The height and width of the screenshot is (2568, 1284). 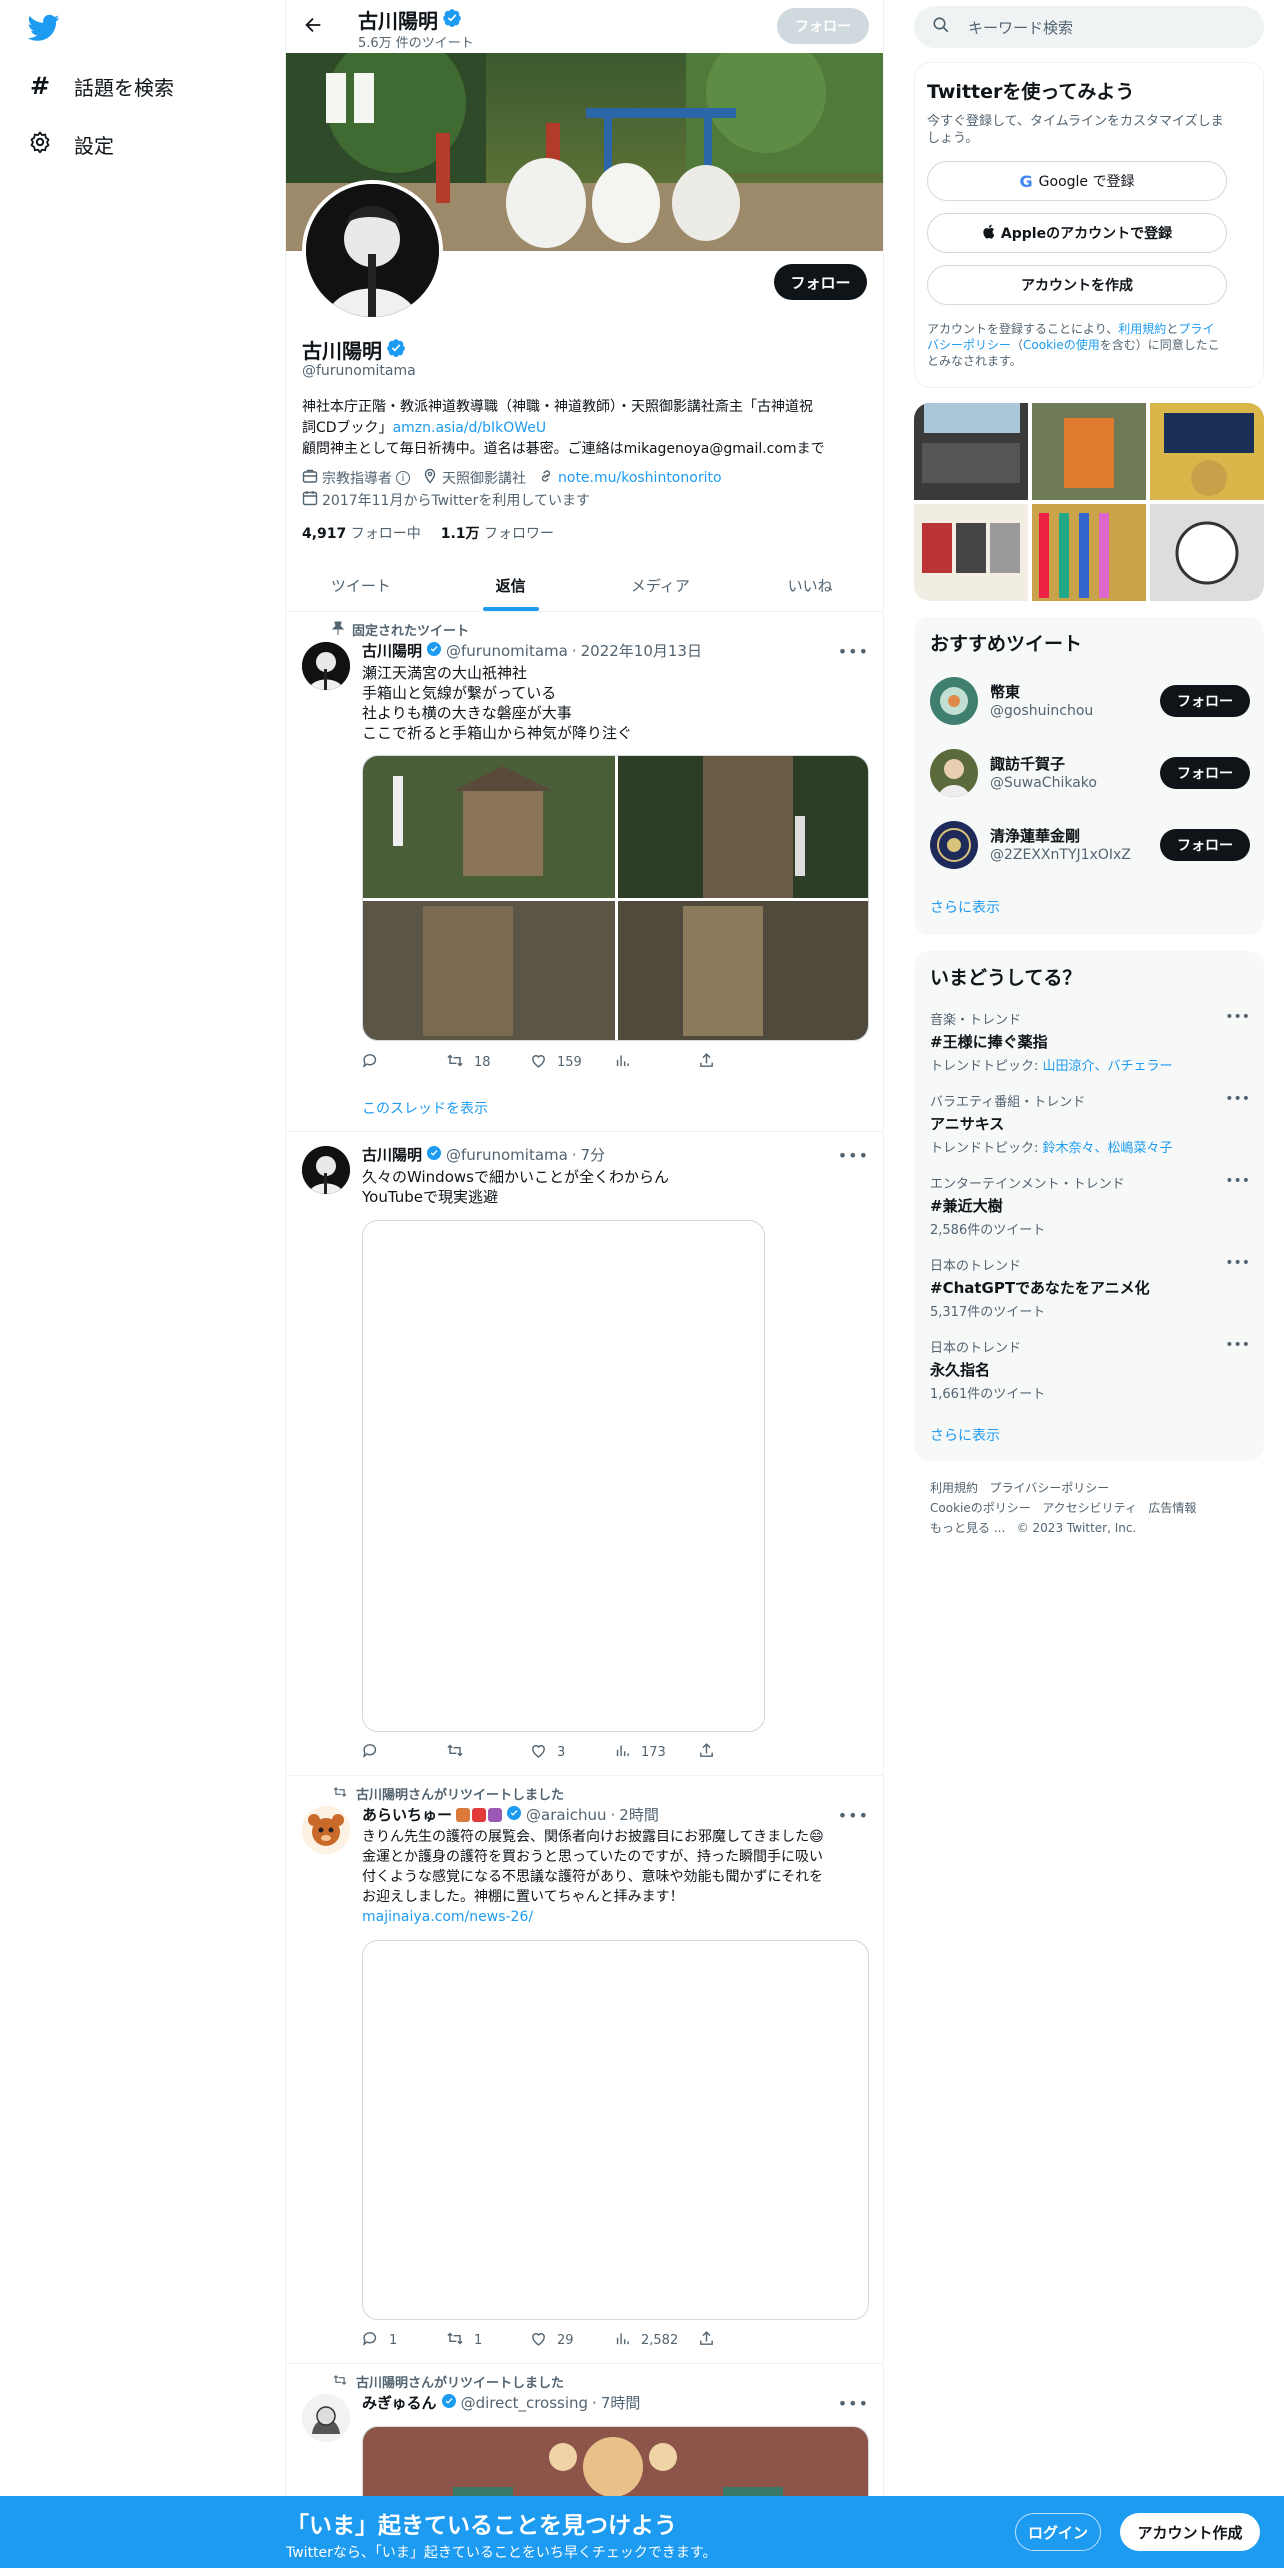 What do you see at coordinates (1061, 345) in the screenshot?
I see `cookie-link: Cookieの使用` at bounding box center [1061, 345].